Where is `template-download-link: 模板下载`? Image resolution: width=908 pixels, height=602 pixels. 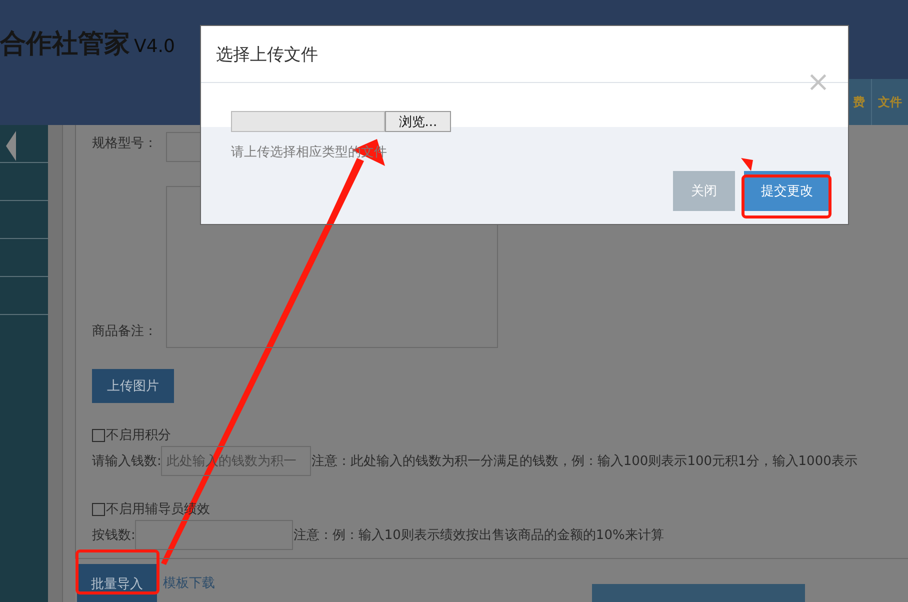 template-download-link: 模板下载 is located at coordinates (189, 583).